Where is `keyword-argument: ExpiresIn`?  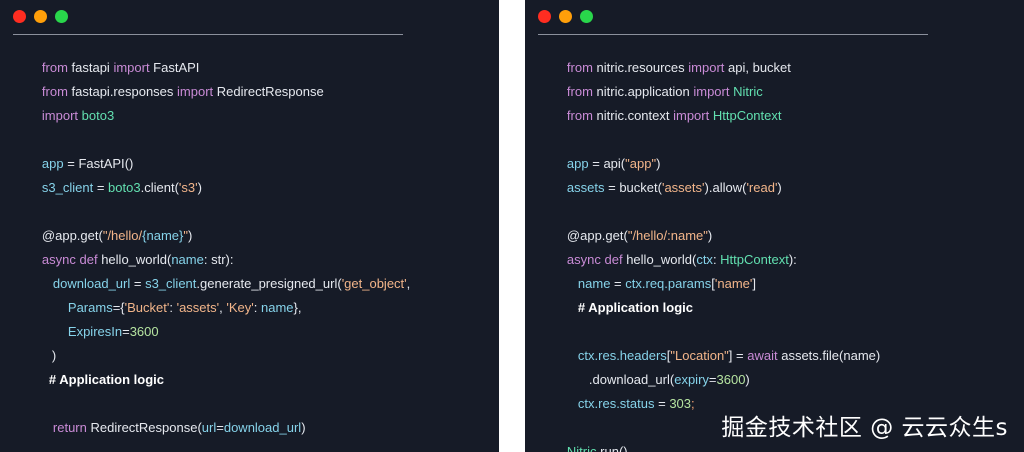 keyword-argument: ExpiresIn is located at coordinates (95, 331).